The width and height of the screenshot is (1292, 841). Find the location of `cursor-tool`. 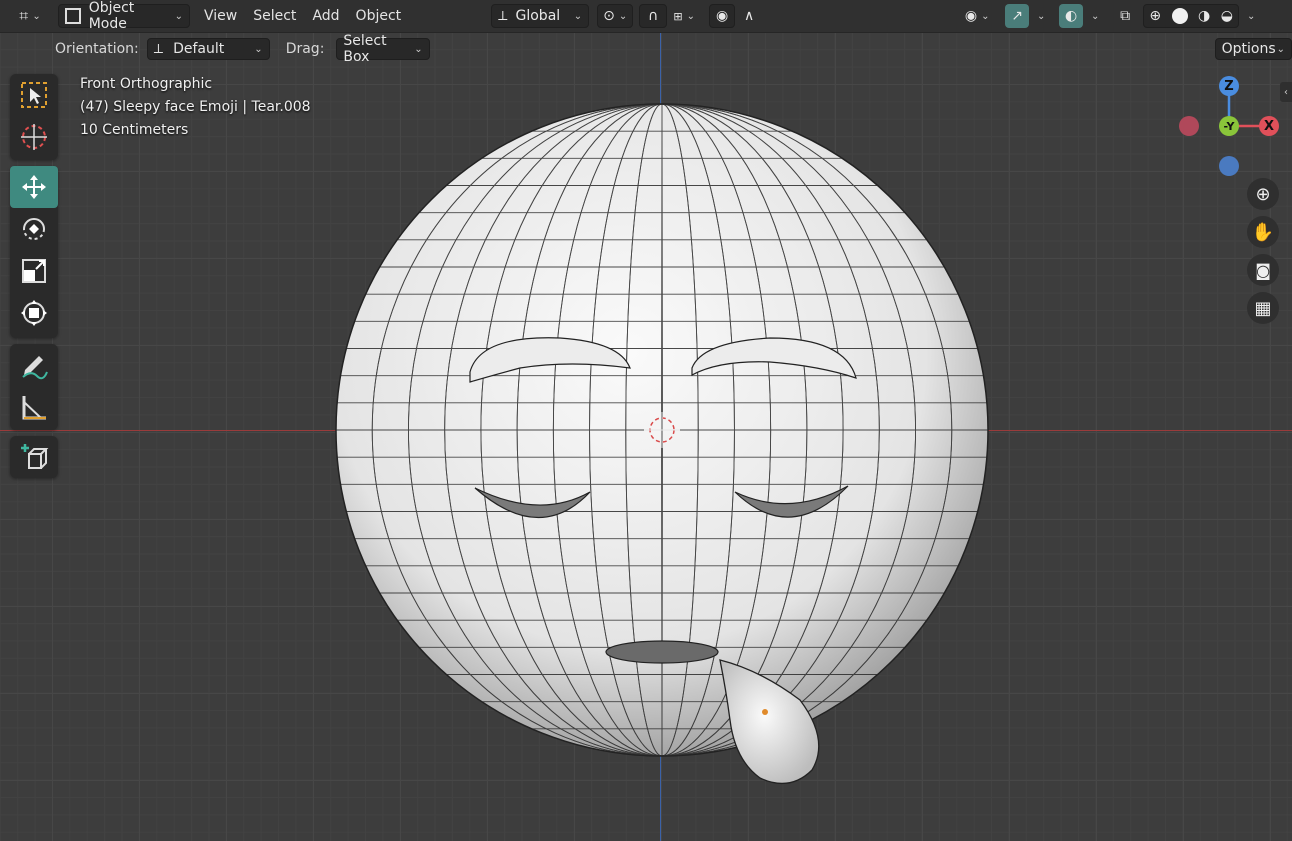

cursor-tool is located at coordinates (34, 137).